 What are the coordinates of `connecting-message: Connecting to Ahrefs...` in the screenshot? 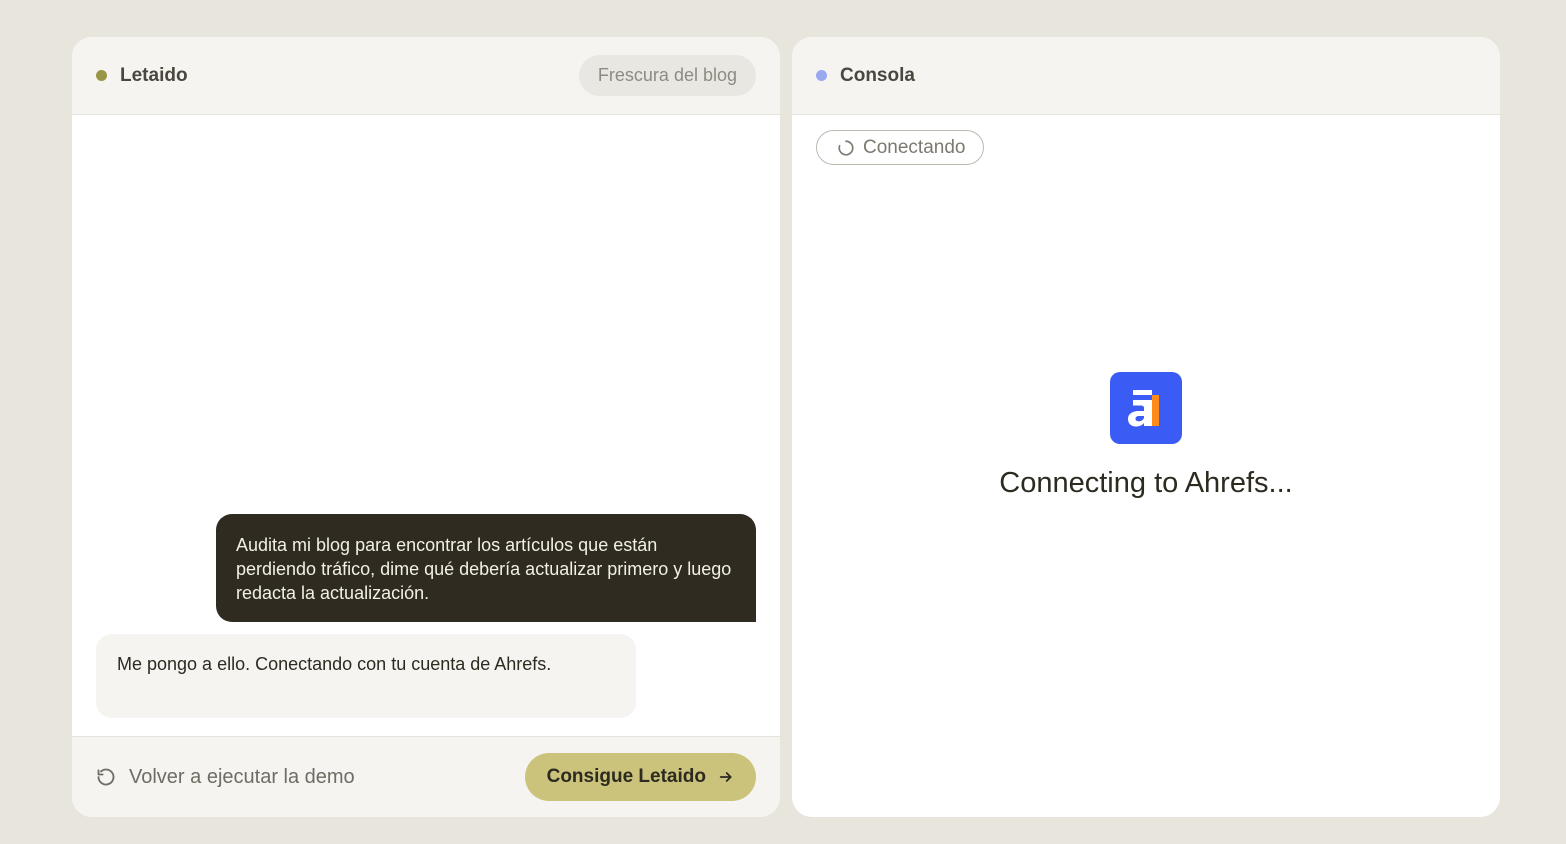 It's located at (1146, 483).